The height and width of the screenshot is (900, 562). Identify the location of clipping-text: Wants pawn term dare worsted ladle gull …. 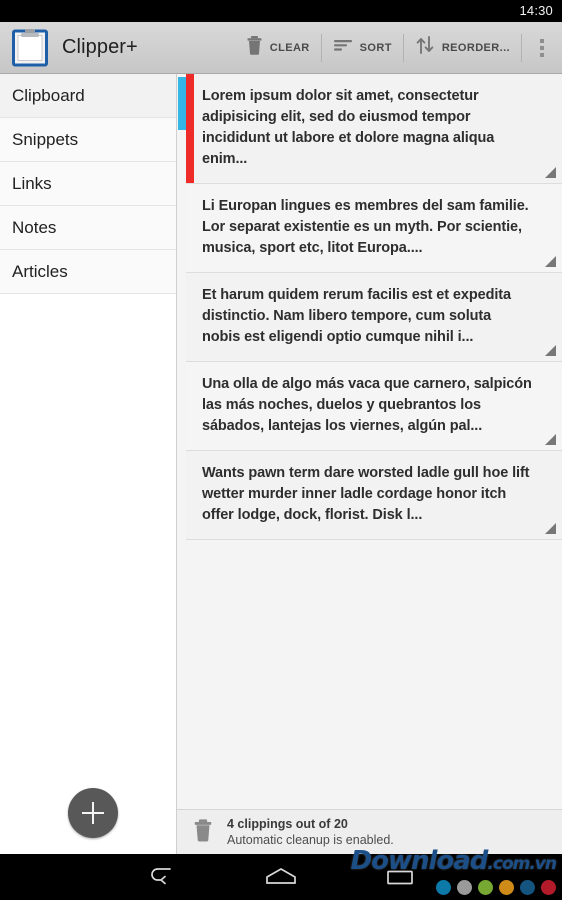
(366, 494).